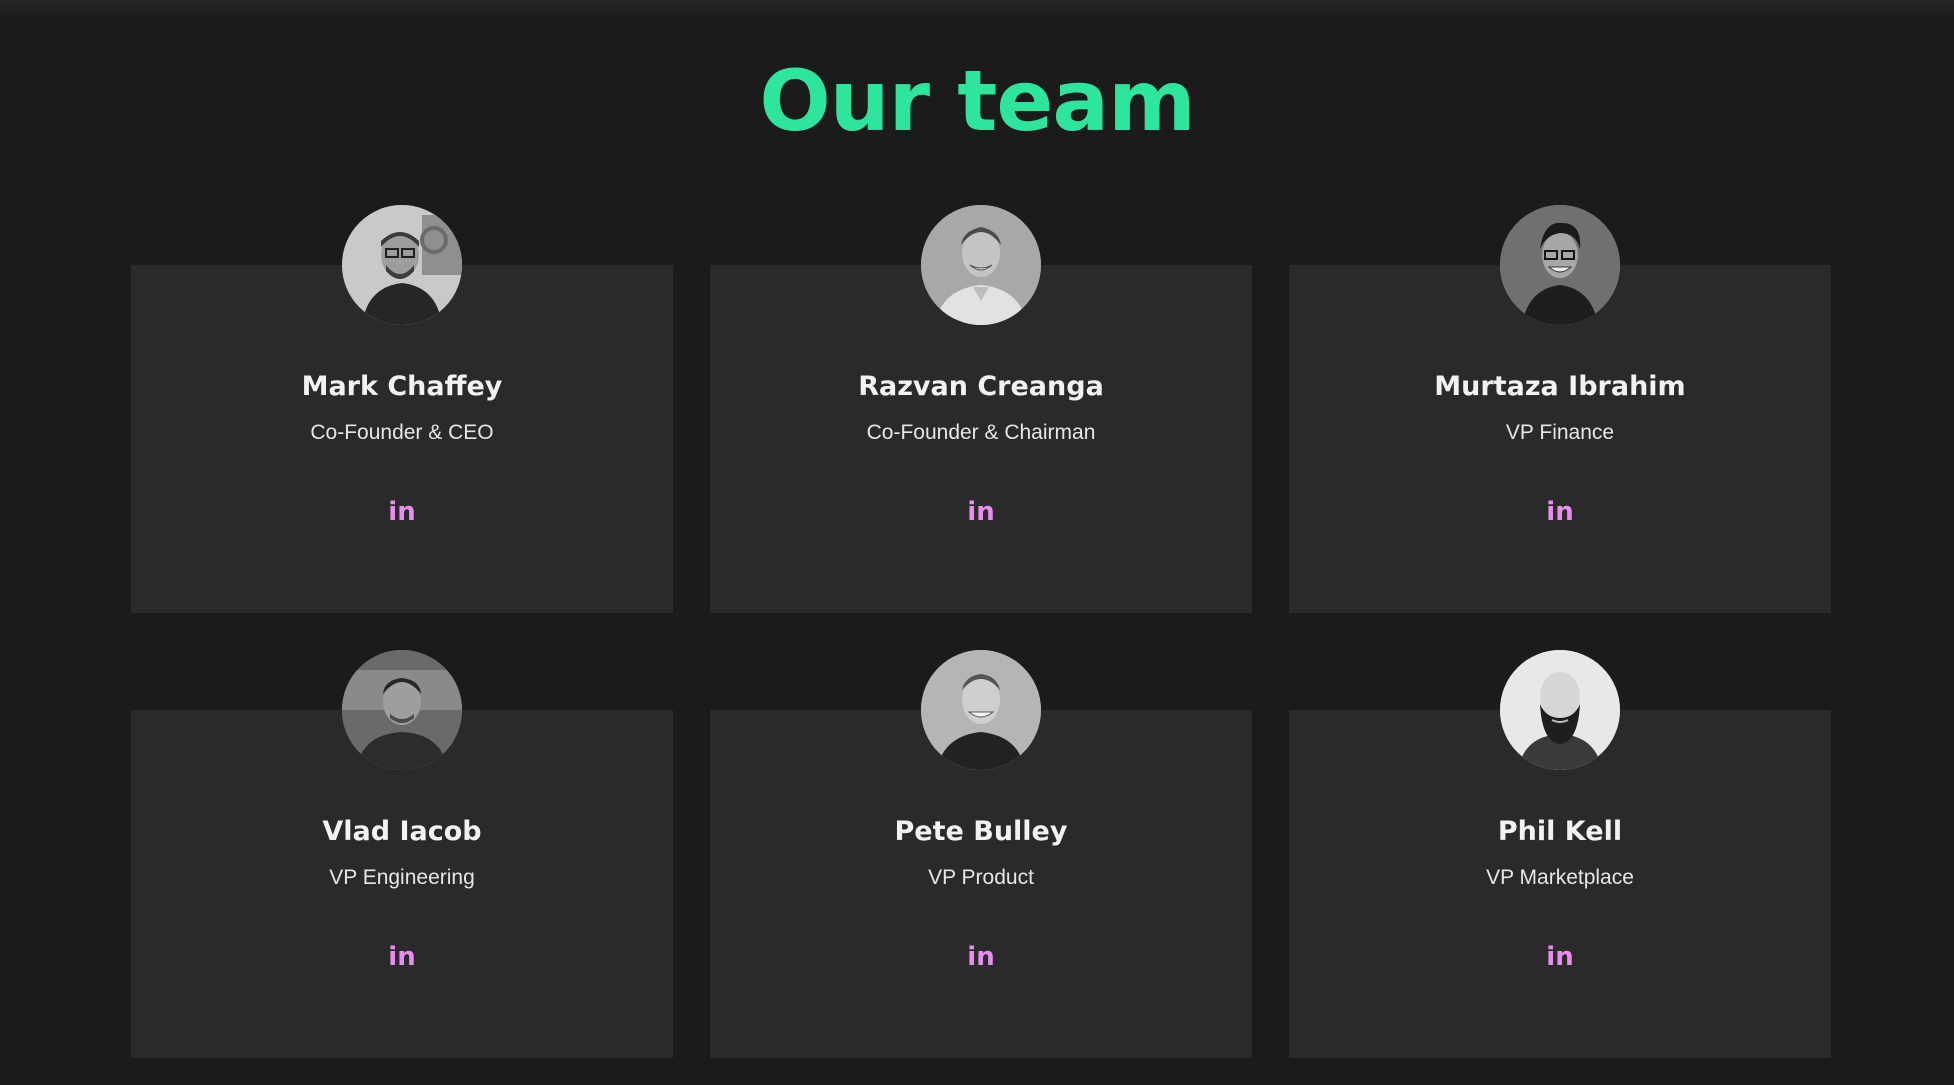 The image size is (1954, 1085). I want to click on member-role: VP Engineering, so click(402, 877).